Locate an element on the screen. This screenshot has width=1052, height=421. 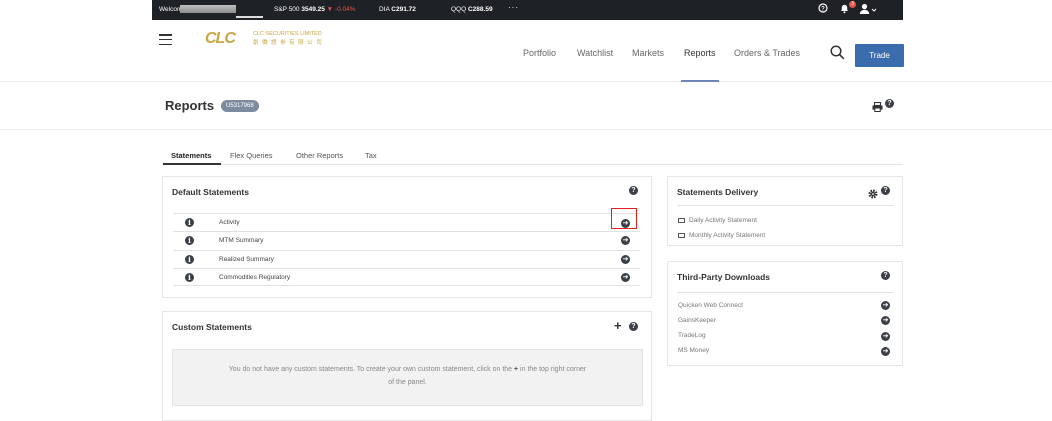
search-icon is located at coordinates (837, 55).